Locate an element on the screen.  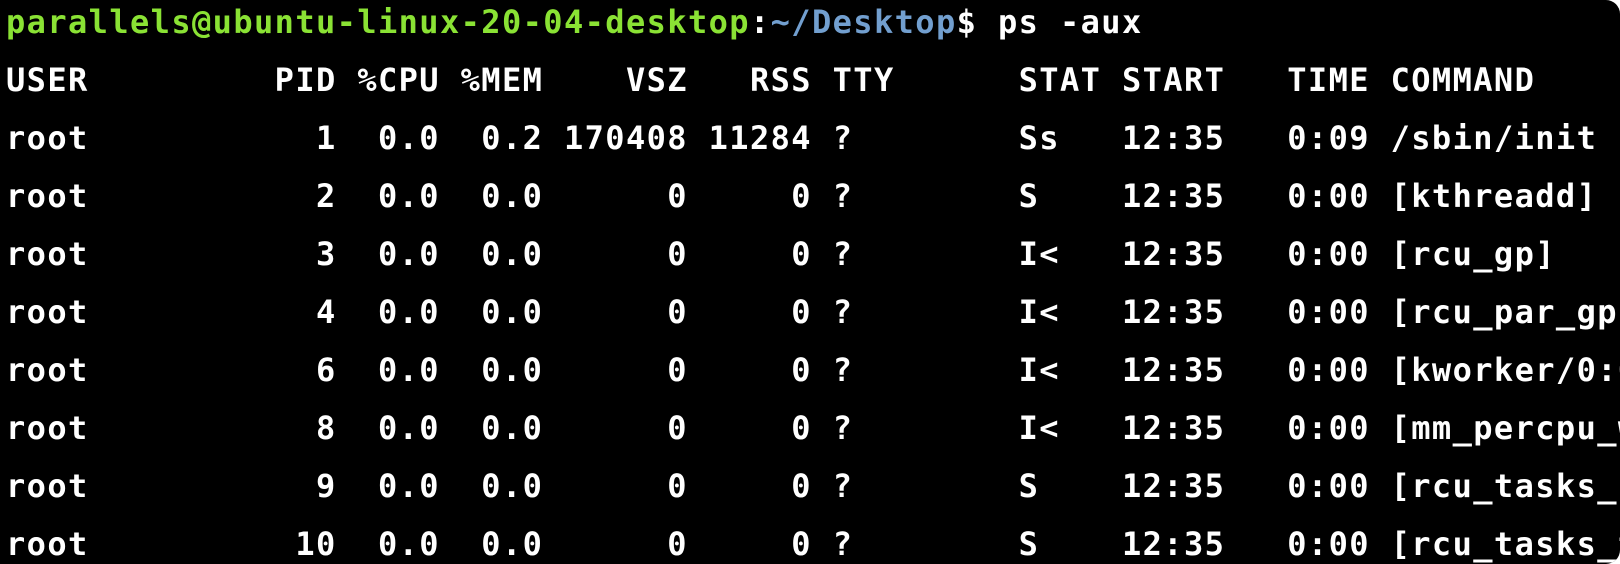
prompt-colon: : is located at coordinates (760, 22).